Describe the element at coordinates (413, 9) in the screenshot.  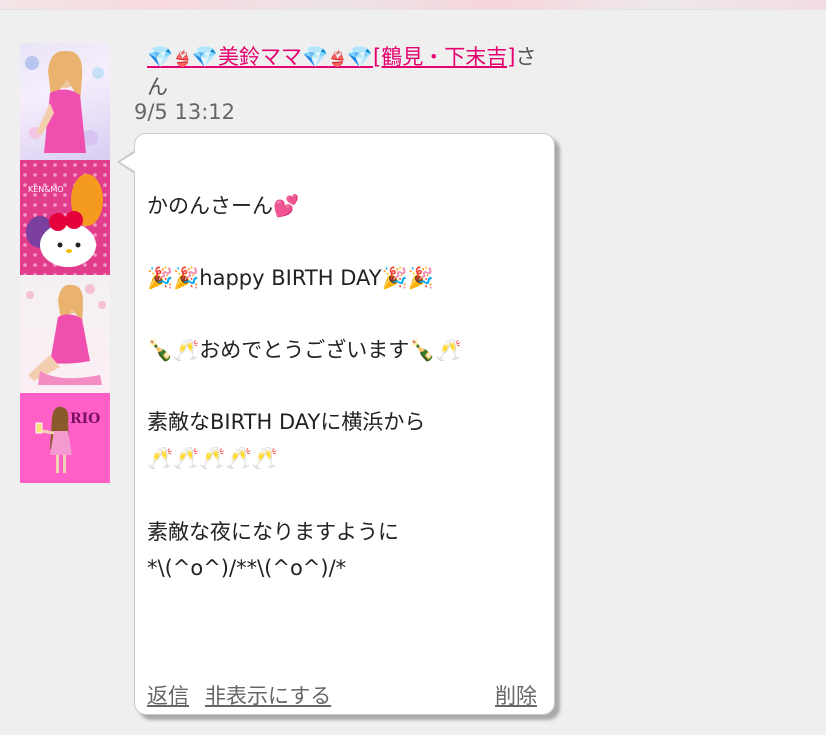
I see `divider` at that location.